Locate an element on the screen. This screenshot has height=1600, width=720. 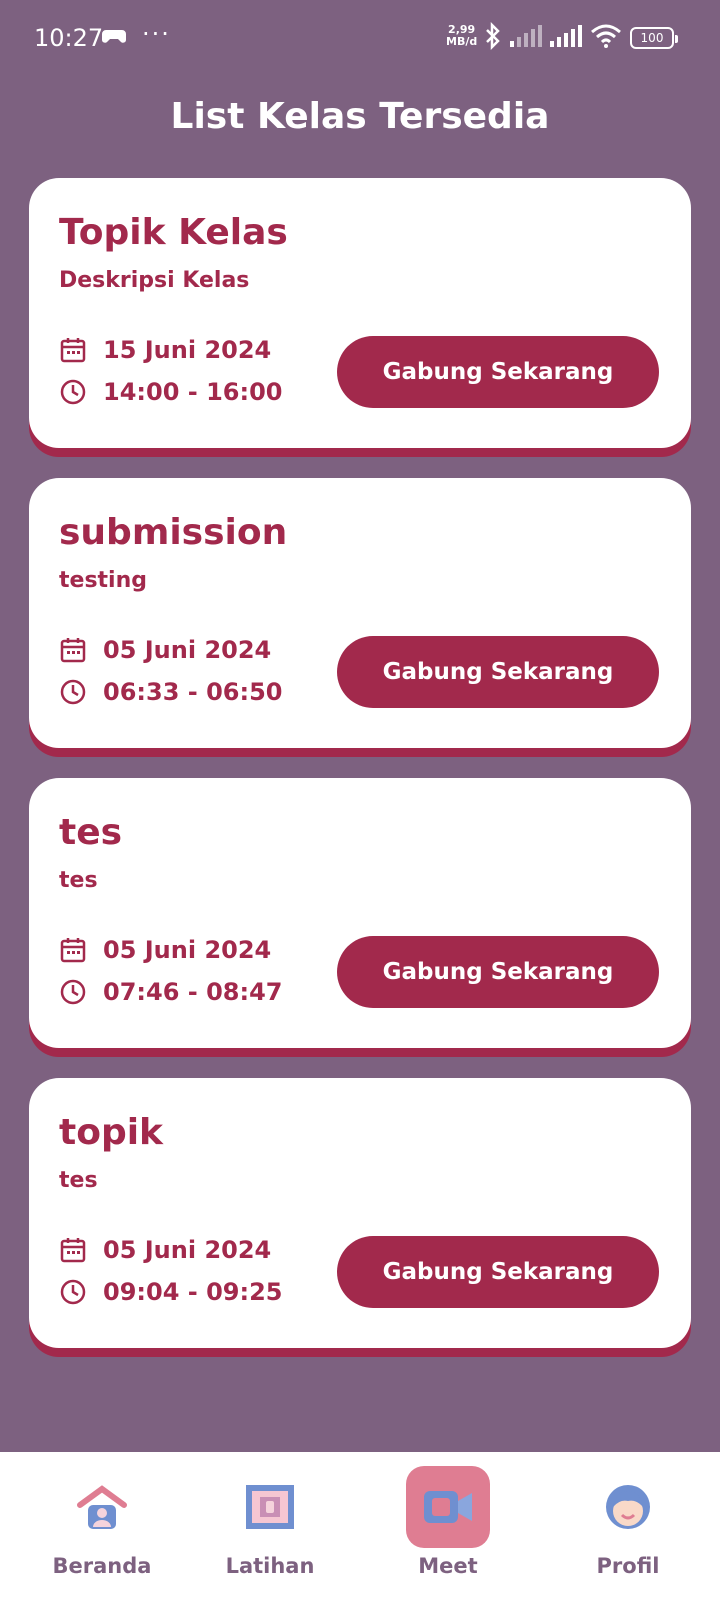
signal-weak-icon is located at coordinates (526, 38).